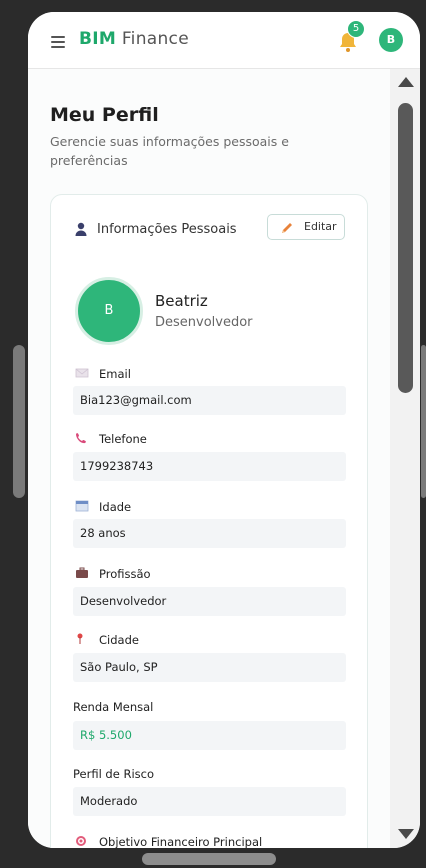 The height and width of the screenshot is (868, 426). What do you see at coordinates (123, 439) in the screenshot?
I see `phone-label: Telefone` at bounding box center [123, 439].